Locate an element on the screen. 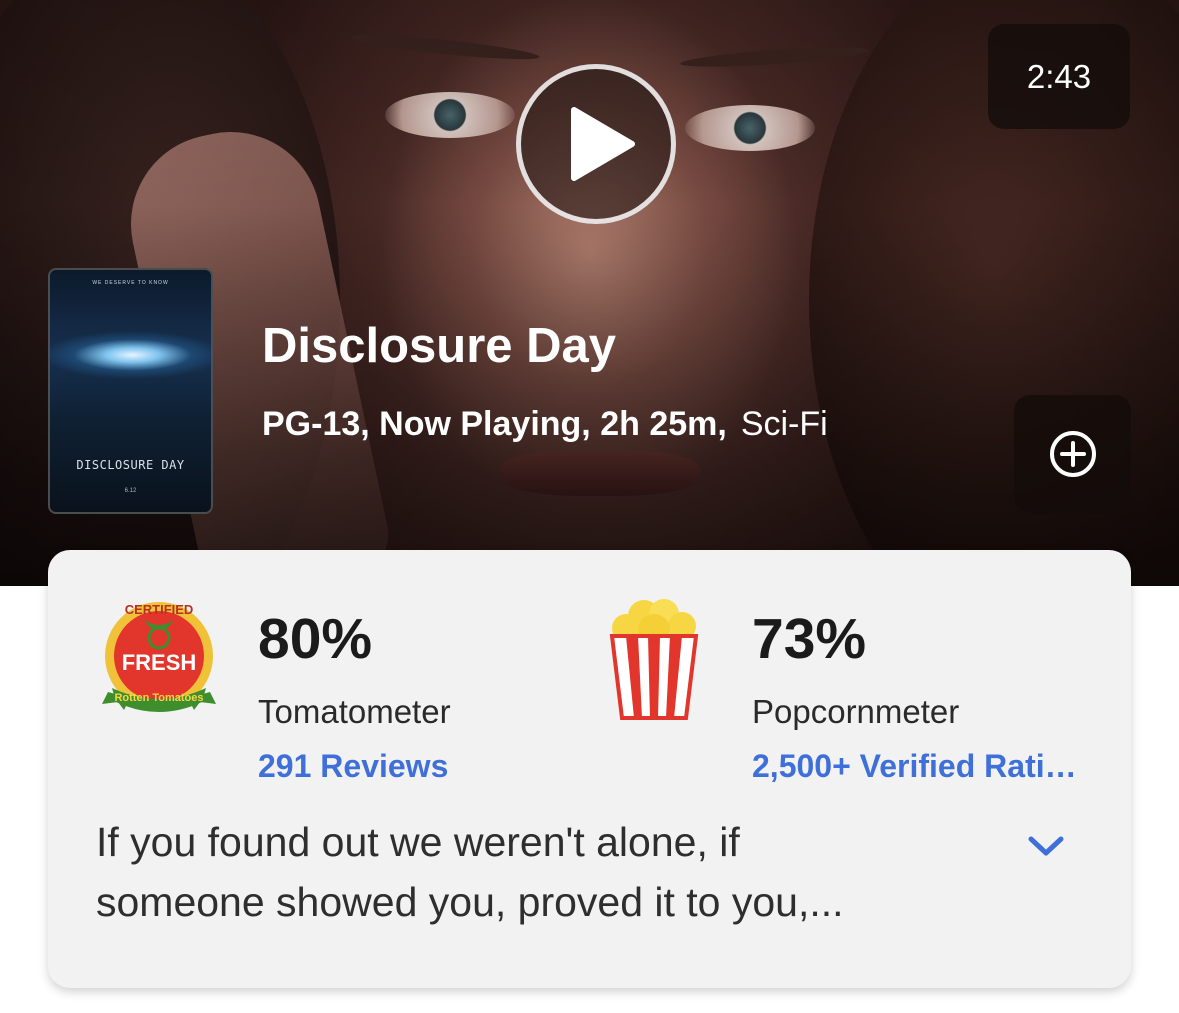 This screenshot has width=1179, height=1013. certified-fresh-icon: CERTIFIED FRESH Rotten Tomatoes is located at coordinates (159, 657).